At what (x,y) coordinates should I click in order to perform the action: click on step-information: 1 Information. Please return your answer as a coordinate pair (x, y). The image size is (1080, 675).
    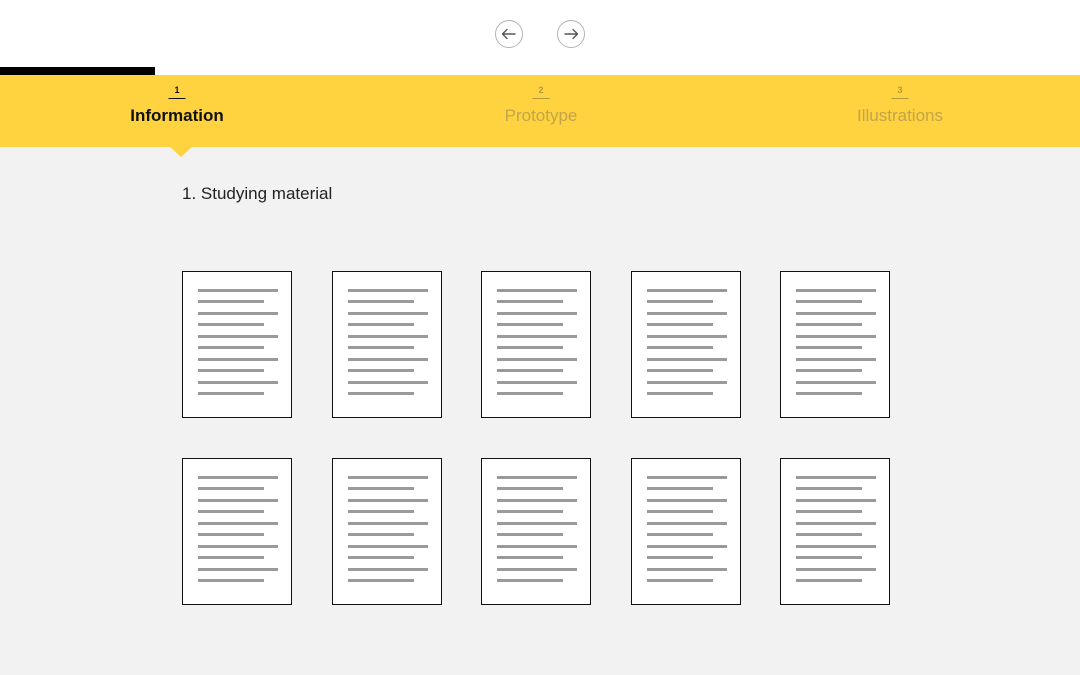
    Looking at the image, I should click on (177, 111).